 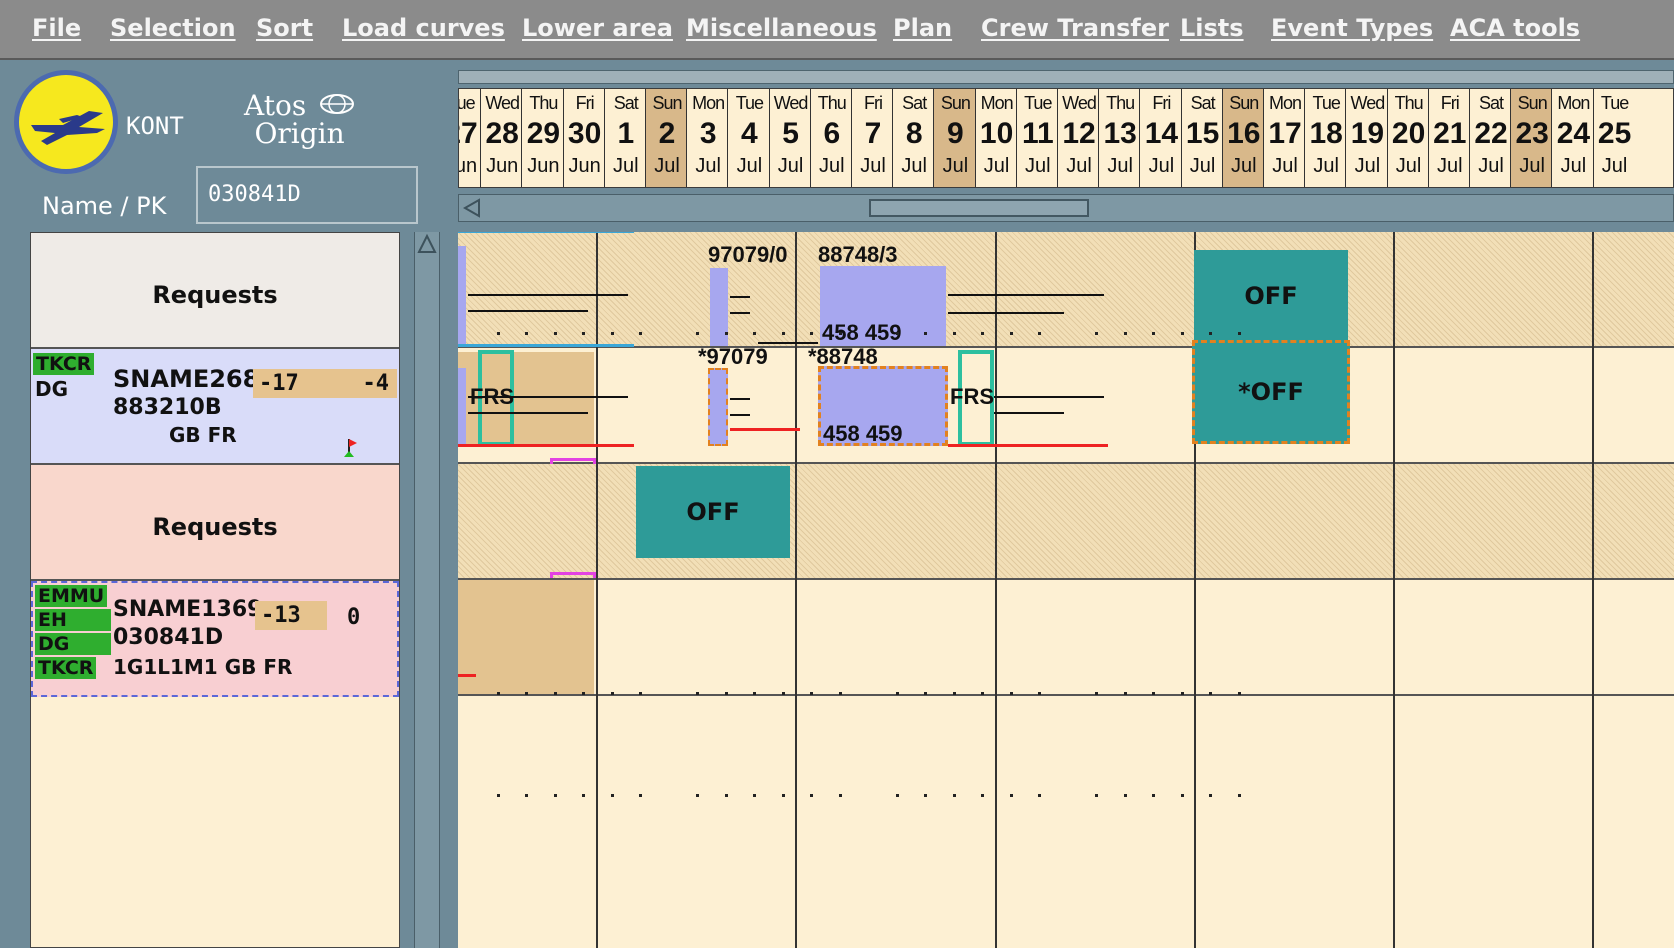 I want to click on date-cell: Thu 29 Jun, so click(x=542, y=138).